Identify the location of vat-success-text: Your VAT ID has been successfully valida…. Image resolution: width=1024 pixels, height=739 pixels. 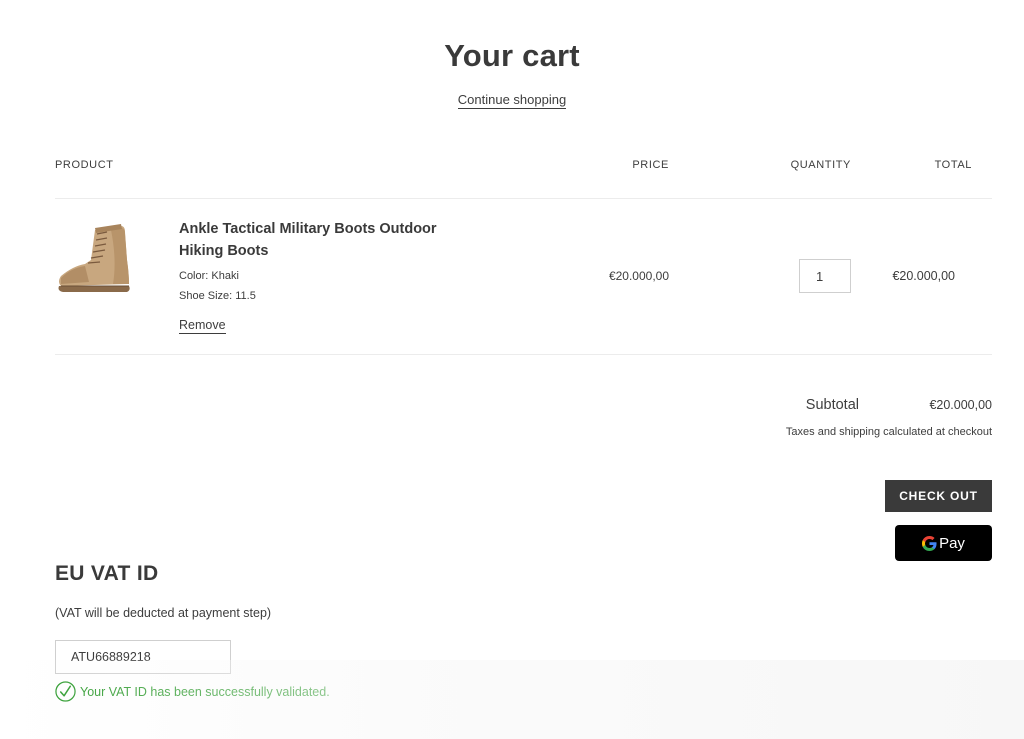
(205, 691).